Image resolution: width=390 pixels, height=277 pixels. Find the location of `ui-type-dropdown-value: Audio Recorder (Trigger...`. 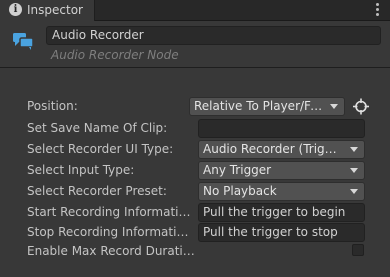

ui-type-dropdown-value: Audio Recorder (Trigger... is located at coordinates (273, 149).